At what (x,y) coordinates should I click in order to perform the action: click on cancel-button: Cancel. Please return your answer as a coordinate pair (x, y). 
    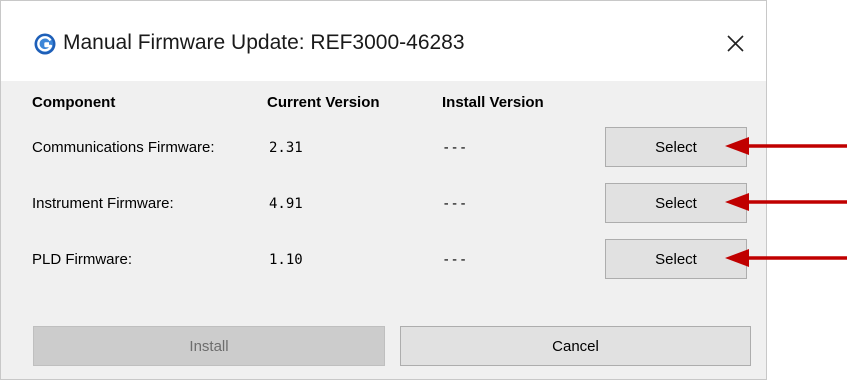
    Looking at the image, I should click on (575, 346).